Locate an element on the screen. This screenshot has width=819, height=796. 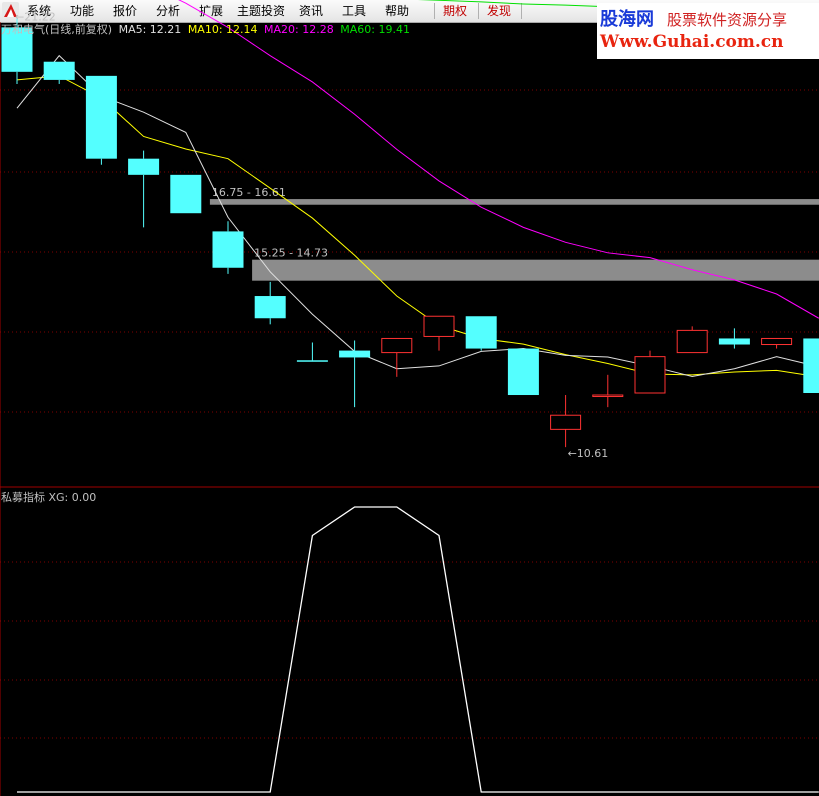
watermark-url: Www.Guhai.com.cn is located at coordinates (692, 42).